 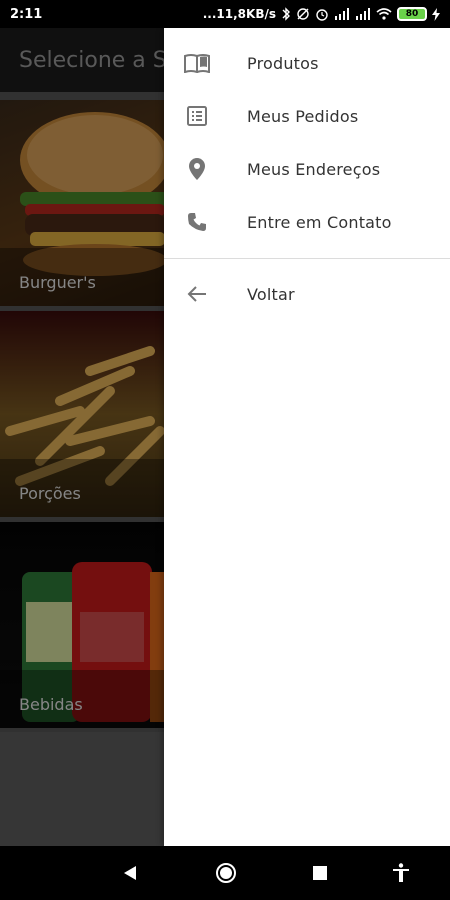 I want to click on phone-icon, so click(x=197, y=222).